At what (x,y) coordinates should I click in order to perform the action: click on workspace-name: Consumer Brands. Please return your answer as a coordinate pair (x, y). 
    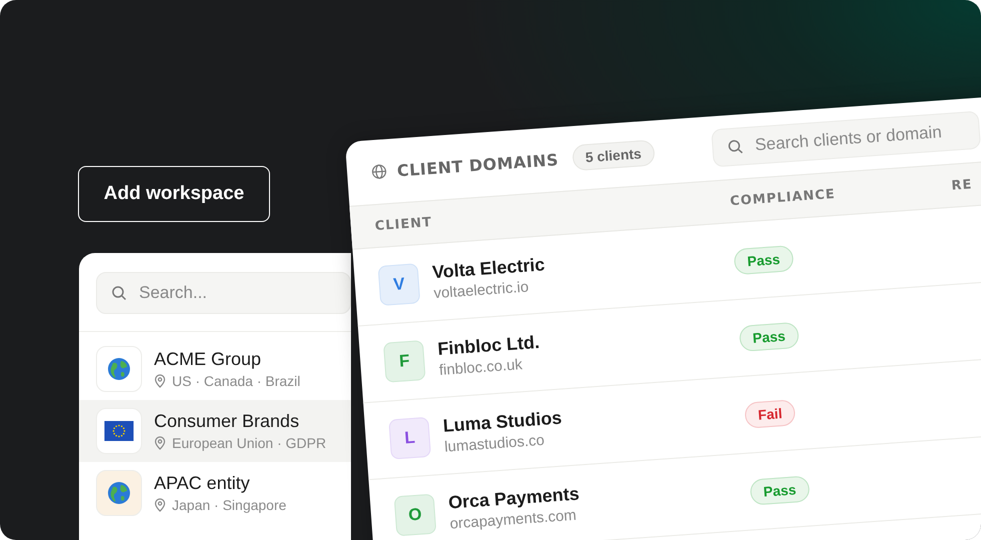
    Looking at the image, I should click on (227, 421).